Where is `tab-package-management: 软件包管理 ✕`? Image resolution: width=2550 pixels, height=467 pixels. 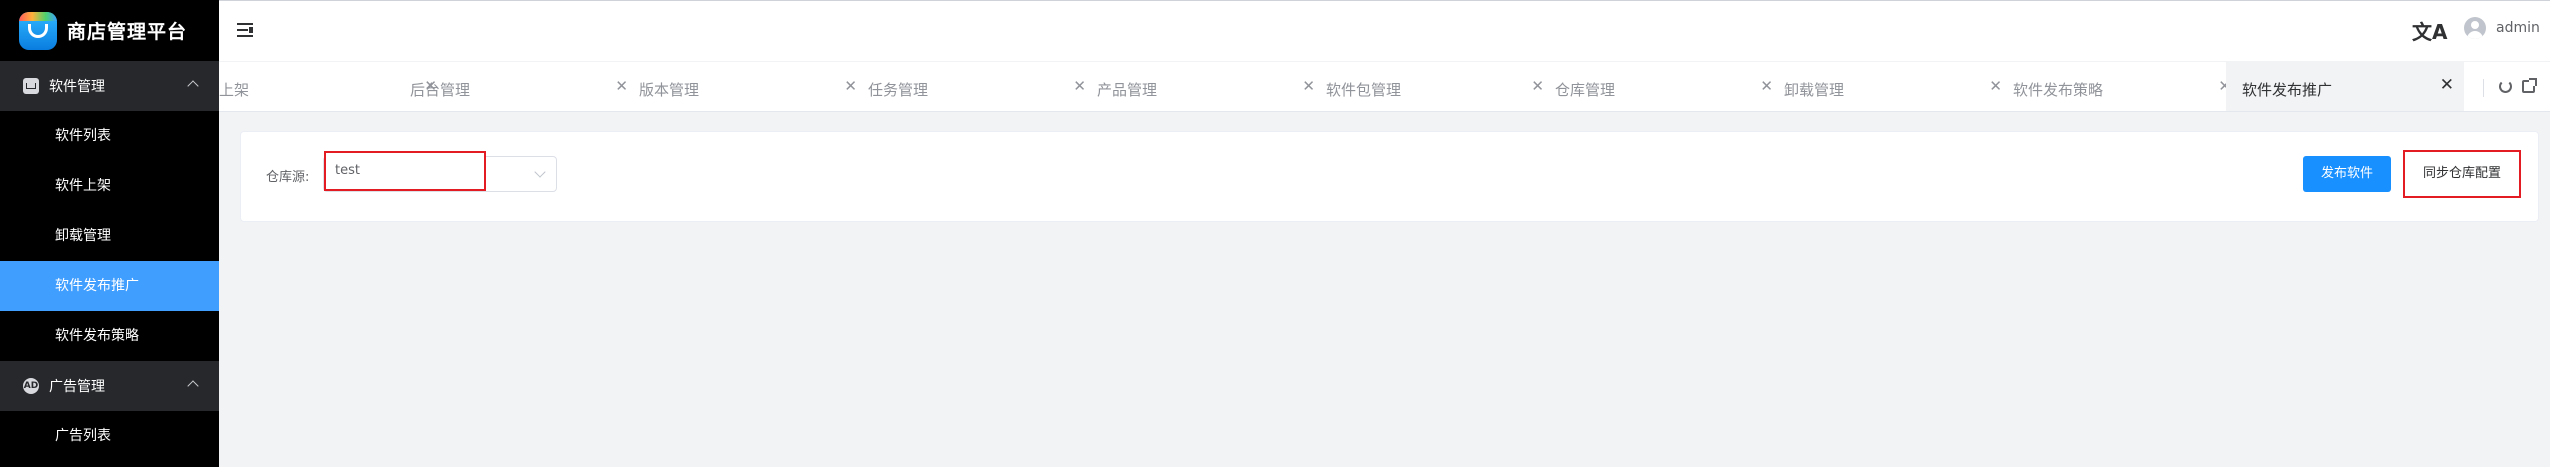
tab-package-management: 软件包管理 ✕ is located at coordinates (1440, 86).